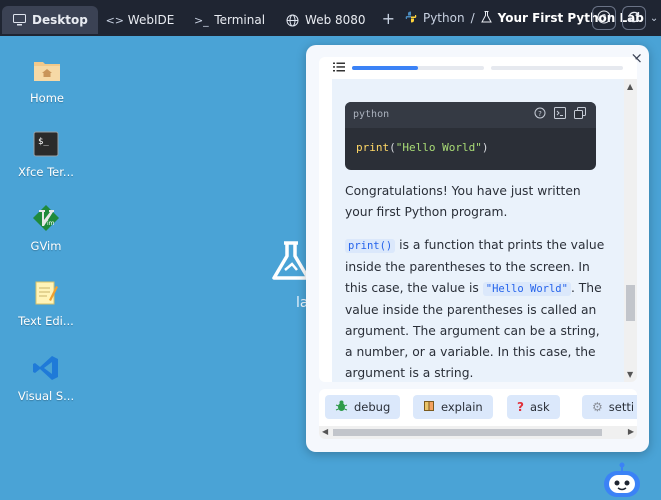  Describe the element at coordinates (560, 114) in the screenshot. I see `run-in-terminal-icon` at that location.